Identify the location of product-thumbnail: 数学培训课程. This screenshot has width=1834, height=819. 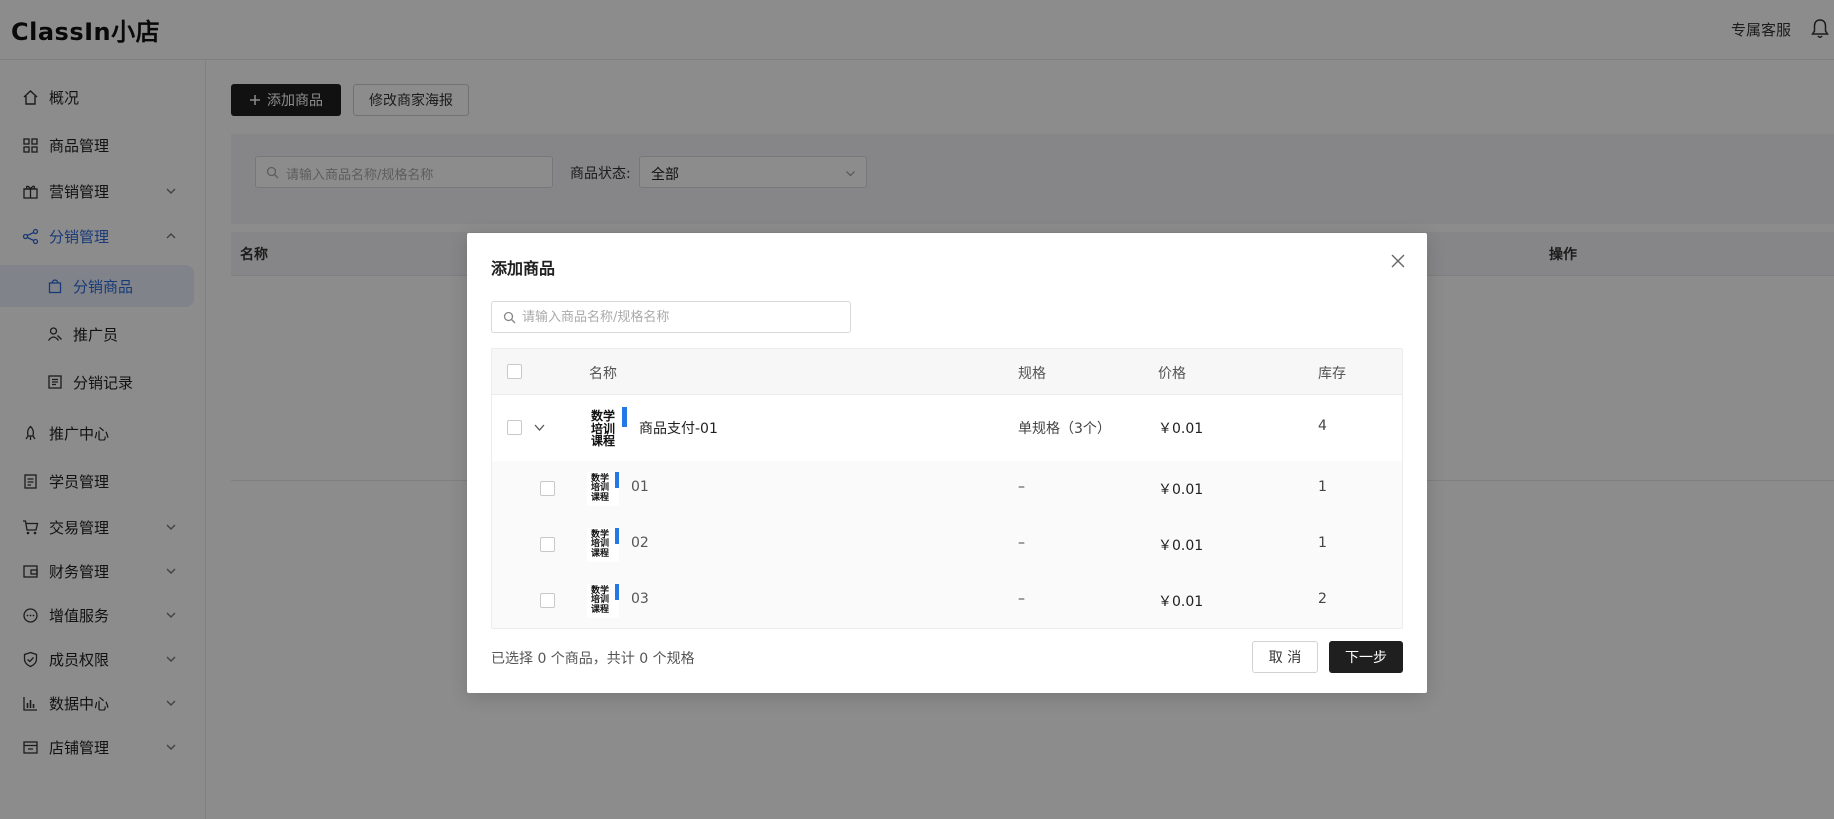
(607, 428).